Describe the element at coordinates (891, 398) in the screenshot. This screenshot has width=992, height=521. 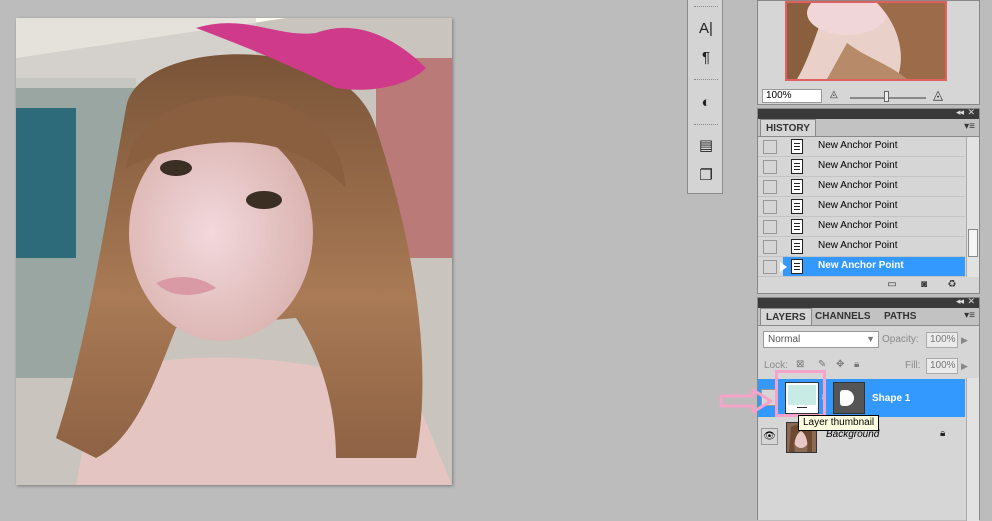
I see `layer-name: Shape 1` at that location.